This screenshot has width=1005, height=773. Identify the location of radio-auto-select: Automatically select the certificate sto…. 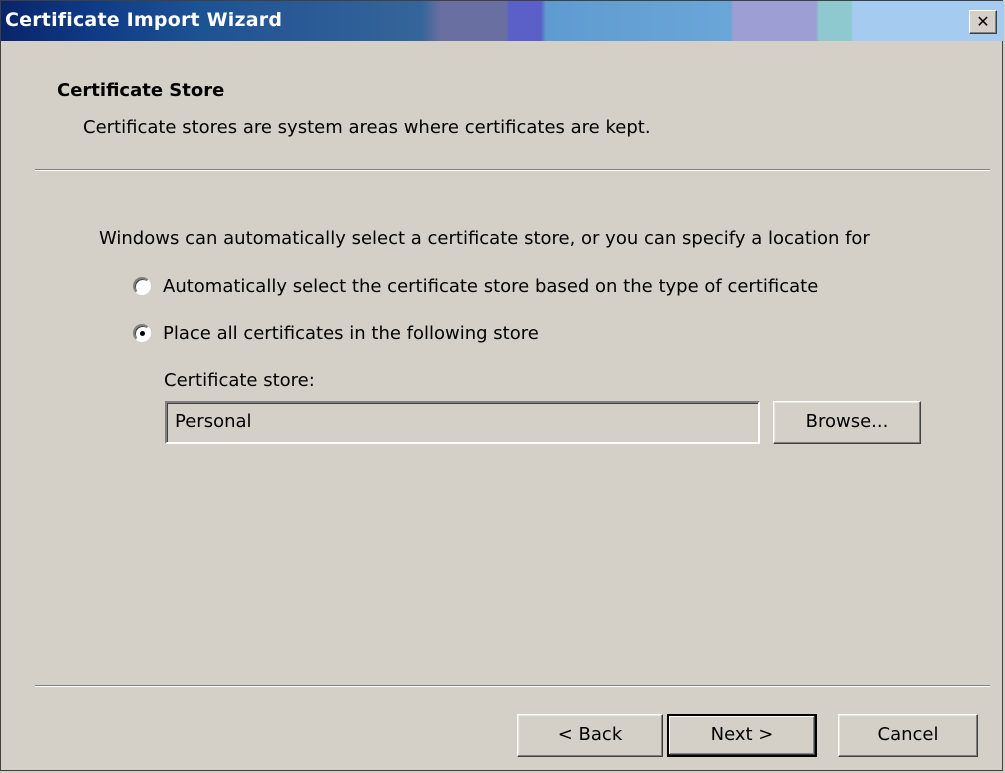
(475, 286).